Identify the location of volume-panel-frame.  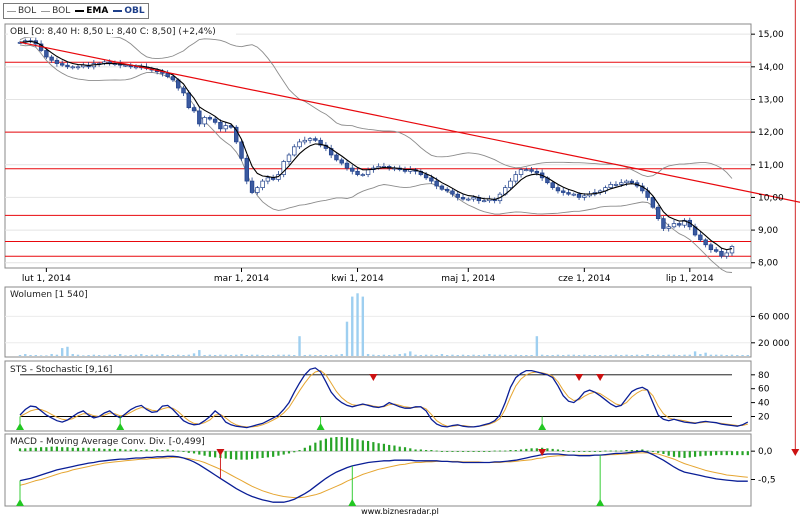
(378, 322).